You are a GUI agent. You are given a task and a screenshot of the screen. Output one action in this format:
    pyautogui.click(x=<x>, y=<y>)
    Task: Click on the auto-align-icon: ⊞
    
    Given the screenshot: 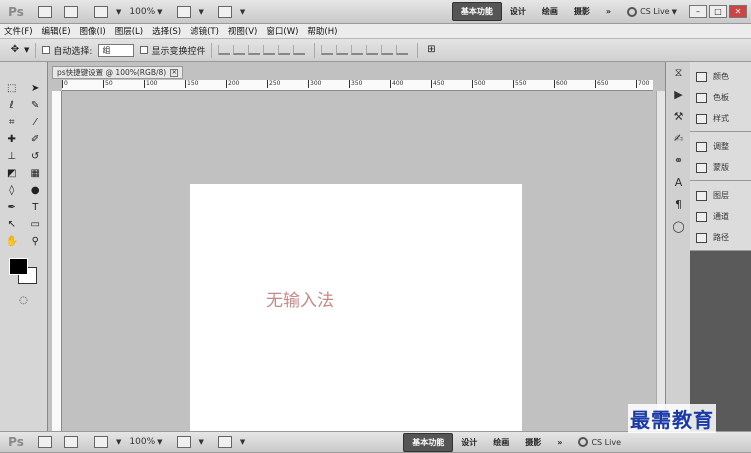 What is the action you would take?
    pyautogui.click(x=431, y=50)
    